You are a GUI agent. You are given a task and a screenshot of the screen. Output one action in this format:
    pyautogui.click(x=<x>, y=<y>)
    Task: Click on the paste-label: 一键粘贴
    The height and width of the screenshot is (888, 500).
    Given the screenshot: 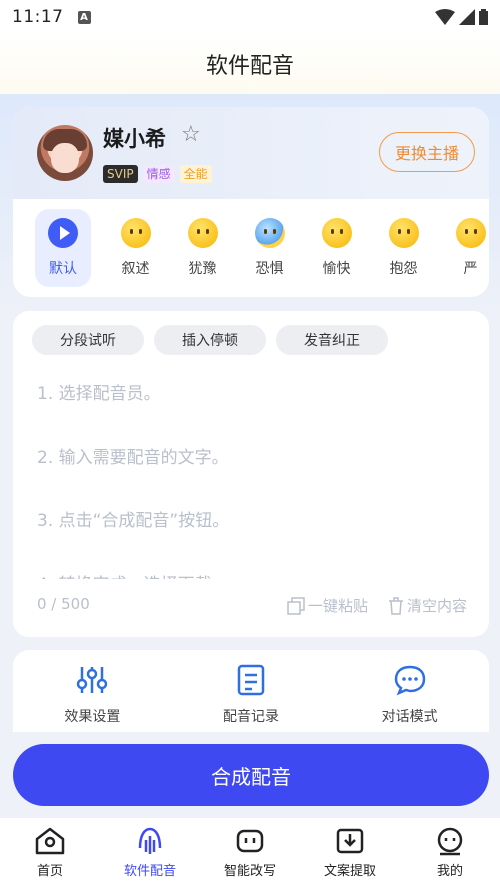 What is the action you would take?
    pyautogui.click(x=337, y=606)
    